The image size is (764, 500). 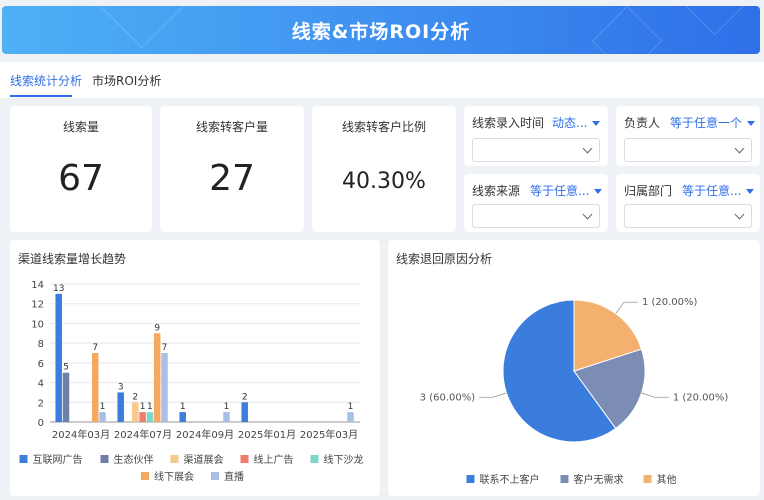 What do you see at coordinates (274, 459) in the screenshot?
I see `legend-label: 线上广告` at bounding box center [274, 459].